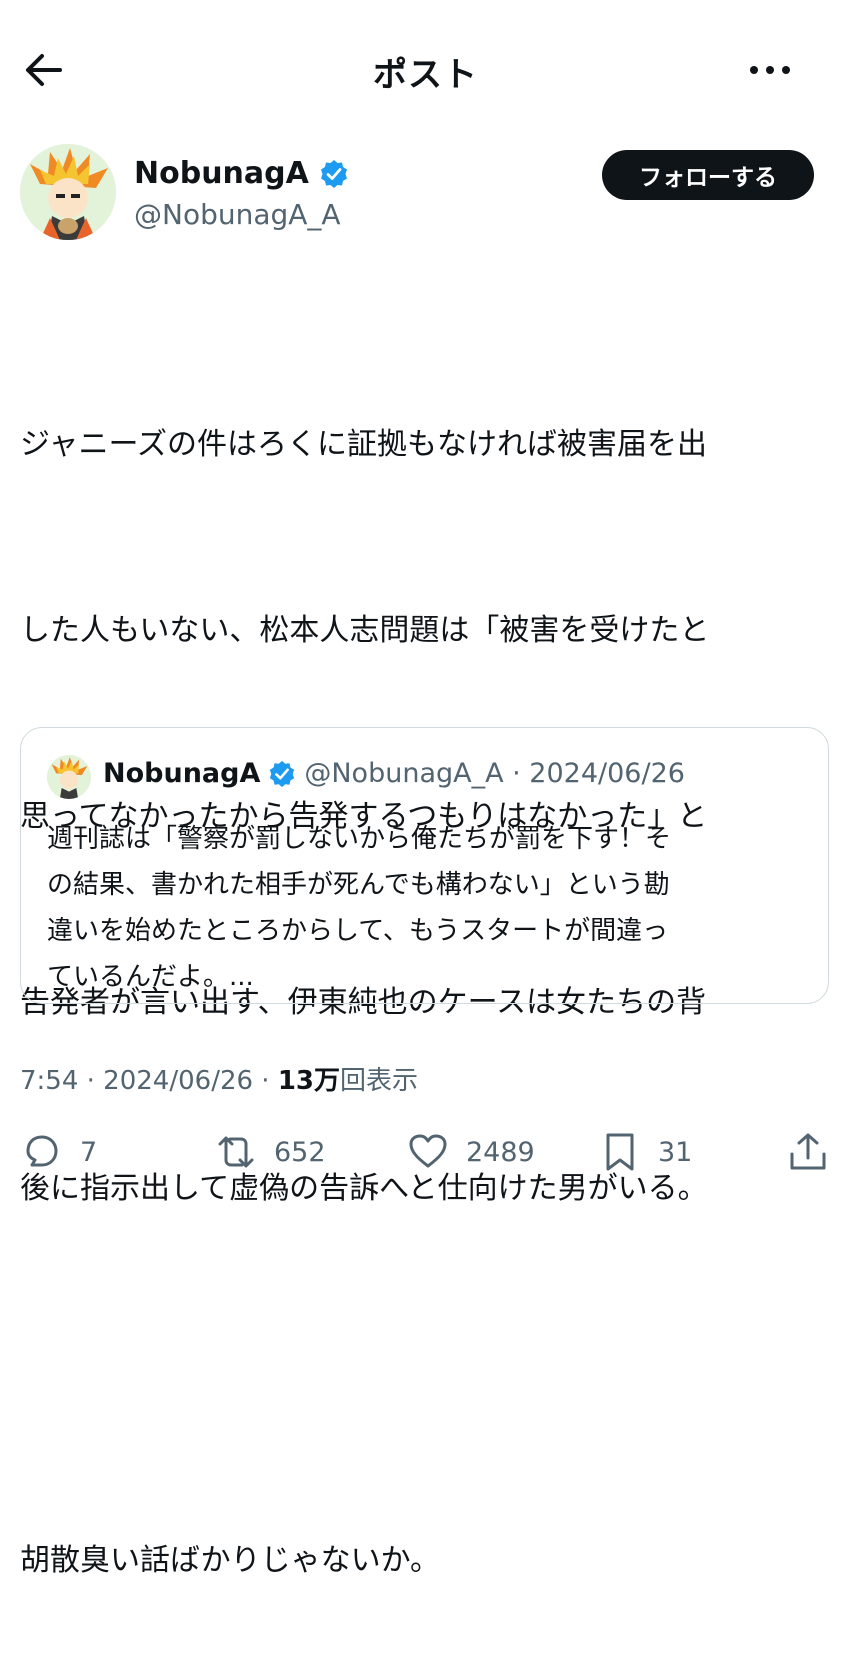 This screenshot has height=1654, width=851. I want to click on quoted-avatar, so click(69, 777).